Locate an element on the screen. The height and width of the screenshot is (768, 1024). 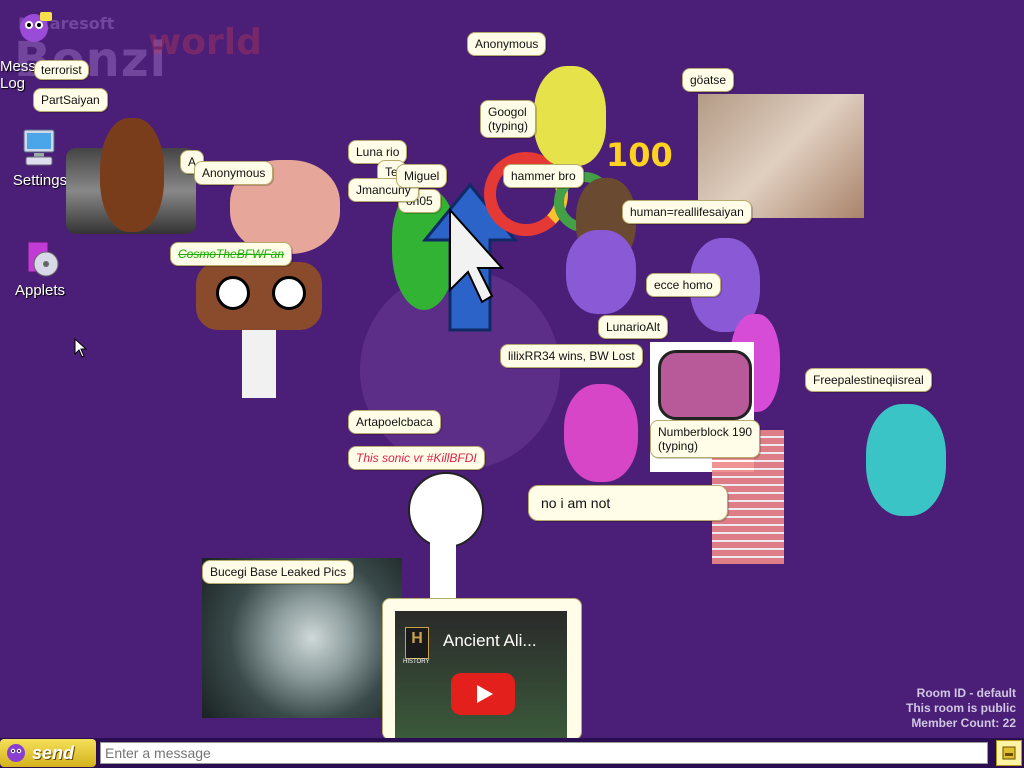
bubble-no-i-am-not: no i am not is located at coordinates (628, 503).